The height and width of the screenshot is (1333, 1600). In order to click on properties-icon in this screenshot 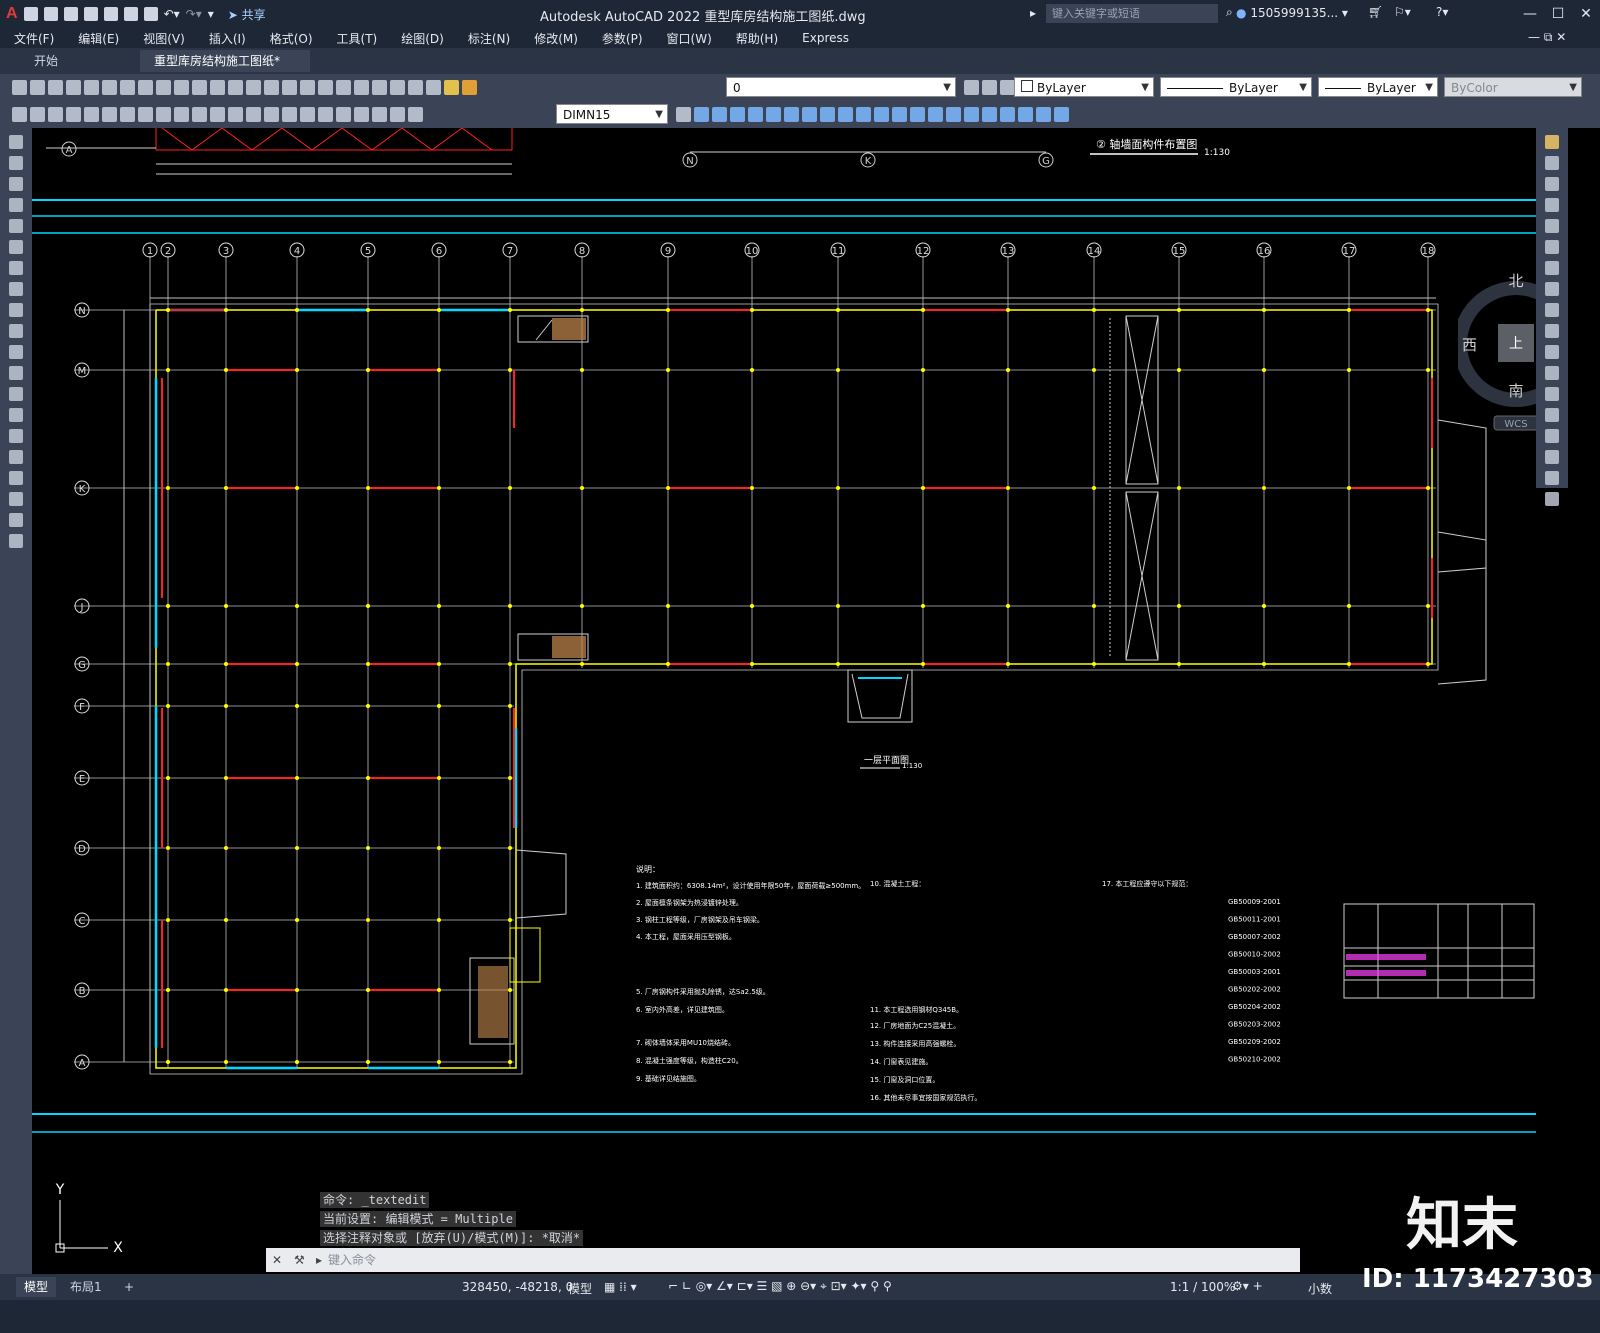, I will do `click(307, 87)`.